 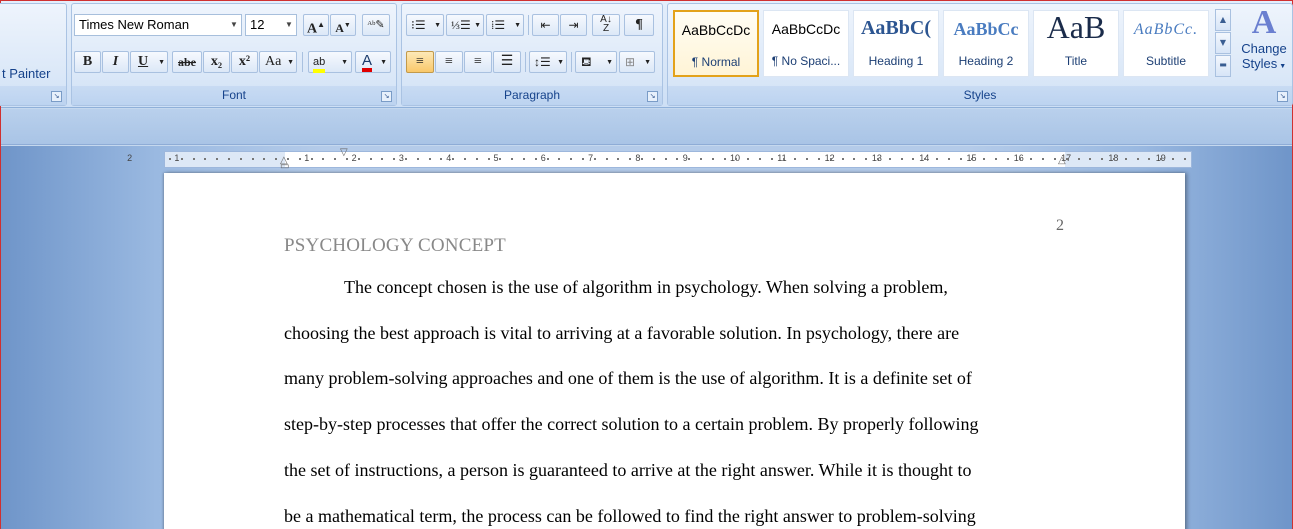 I want to click on style-subtitle-sample: AaBbCc., so click(x=1166, y=29).